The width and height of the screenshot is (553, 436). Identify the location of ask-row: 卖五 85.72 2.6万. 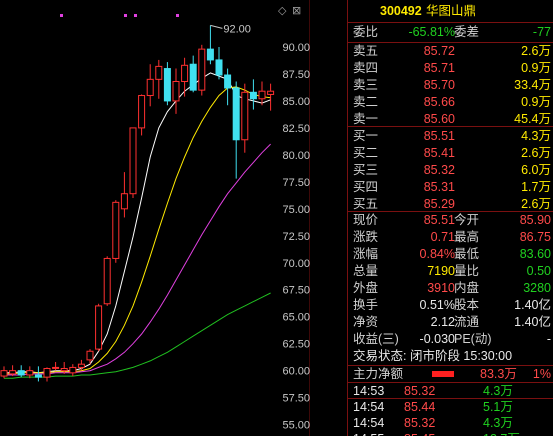
(450, 51).